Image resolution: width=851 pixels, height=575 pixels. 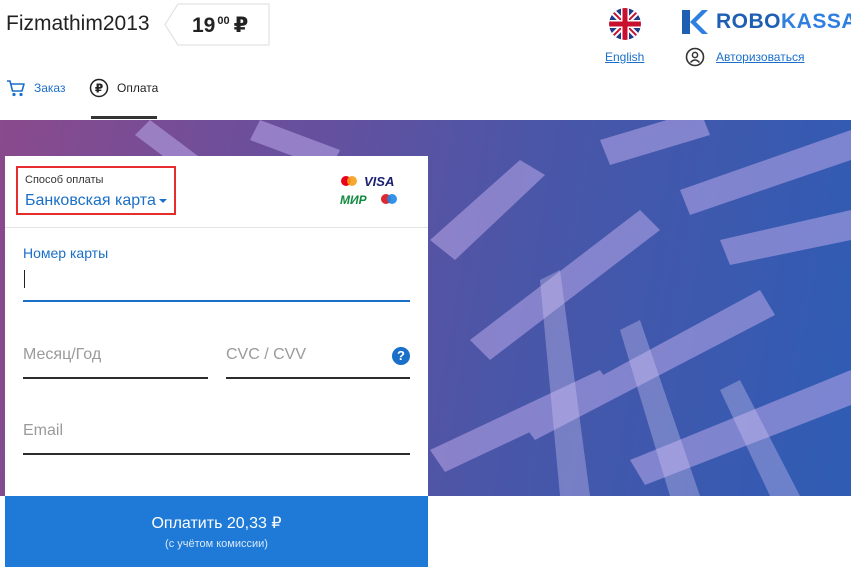 I want to click on robokassa-logo-icon, so click(x=695, y=22).